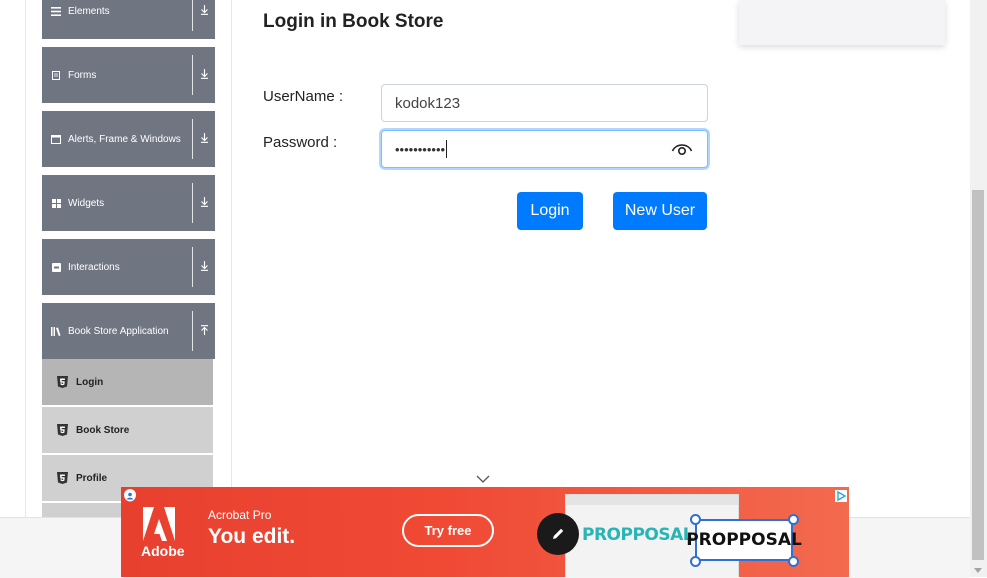 This screenshot has height=578, width=987. I want to click on ad-edit-box: PROPPOSAL, so click(744, 540).